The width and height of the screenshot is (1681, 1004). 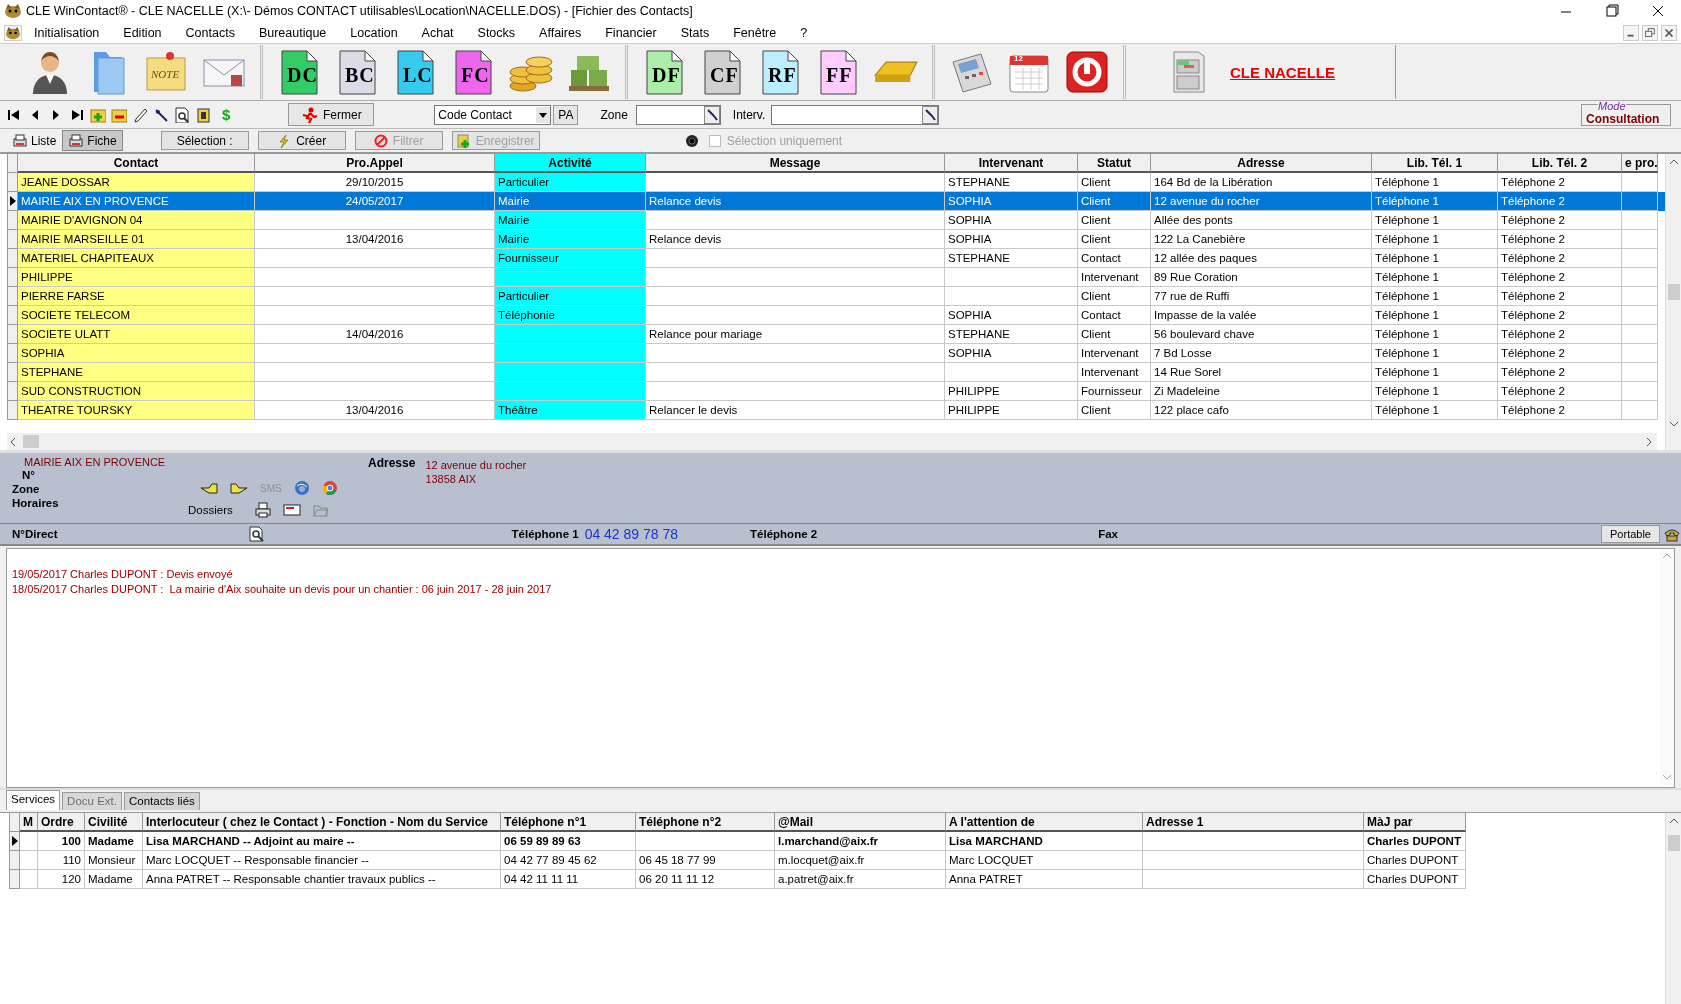 I want to click on menu-item: Edition, so click(x=142, y=32).